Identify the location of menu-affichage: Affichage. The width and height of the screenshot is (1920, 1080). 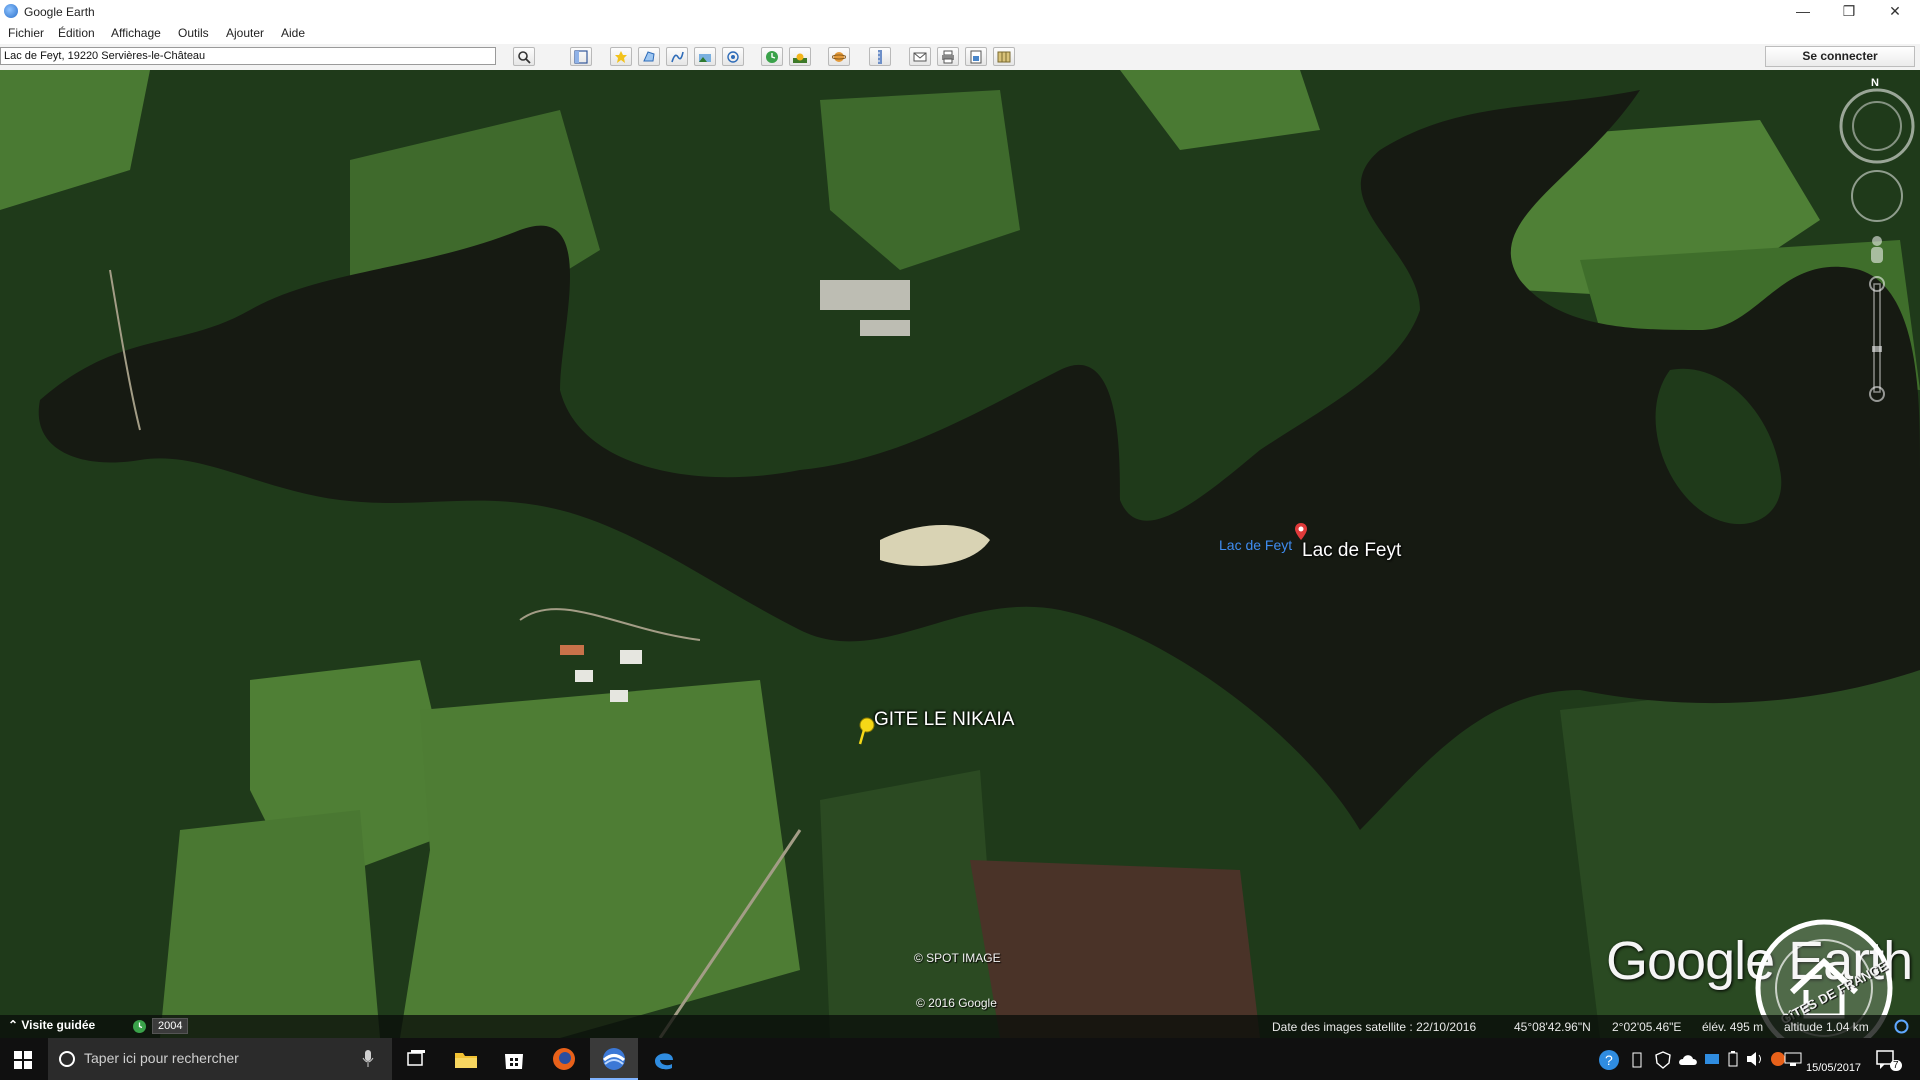
(136, 33).